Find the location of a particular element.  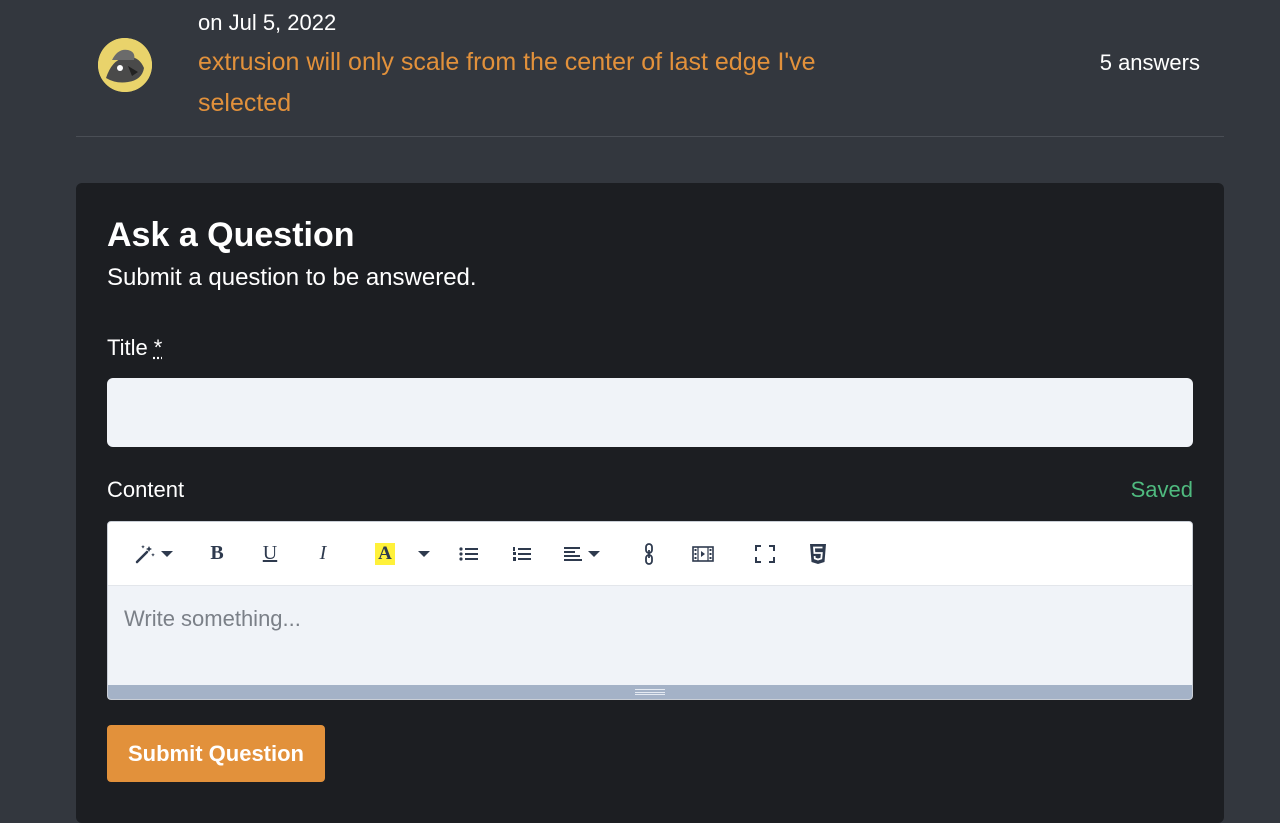

editor-resize-handle is located at coordinates (650, 692).